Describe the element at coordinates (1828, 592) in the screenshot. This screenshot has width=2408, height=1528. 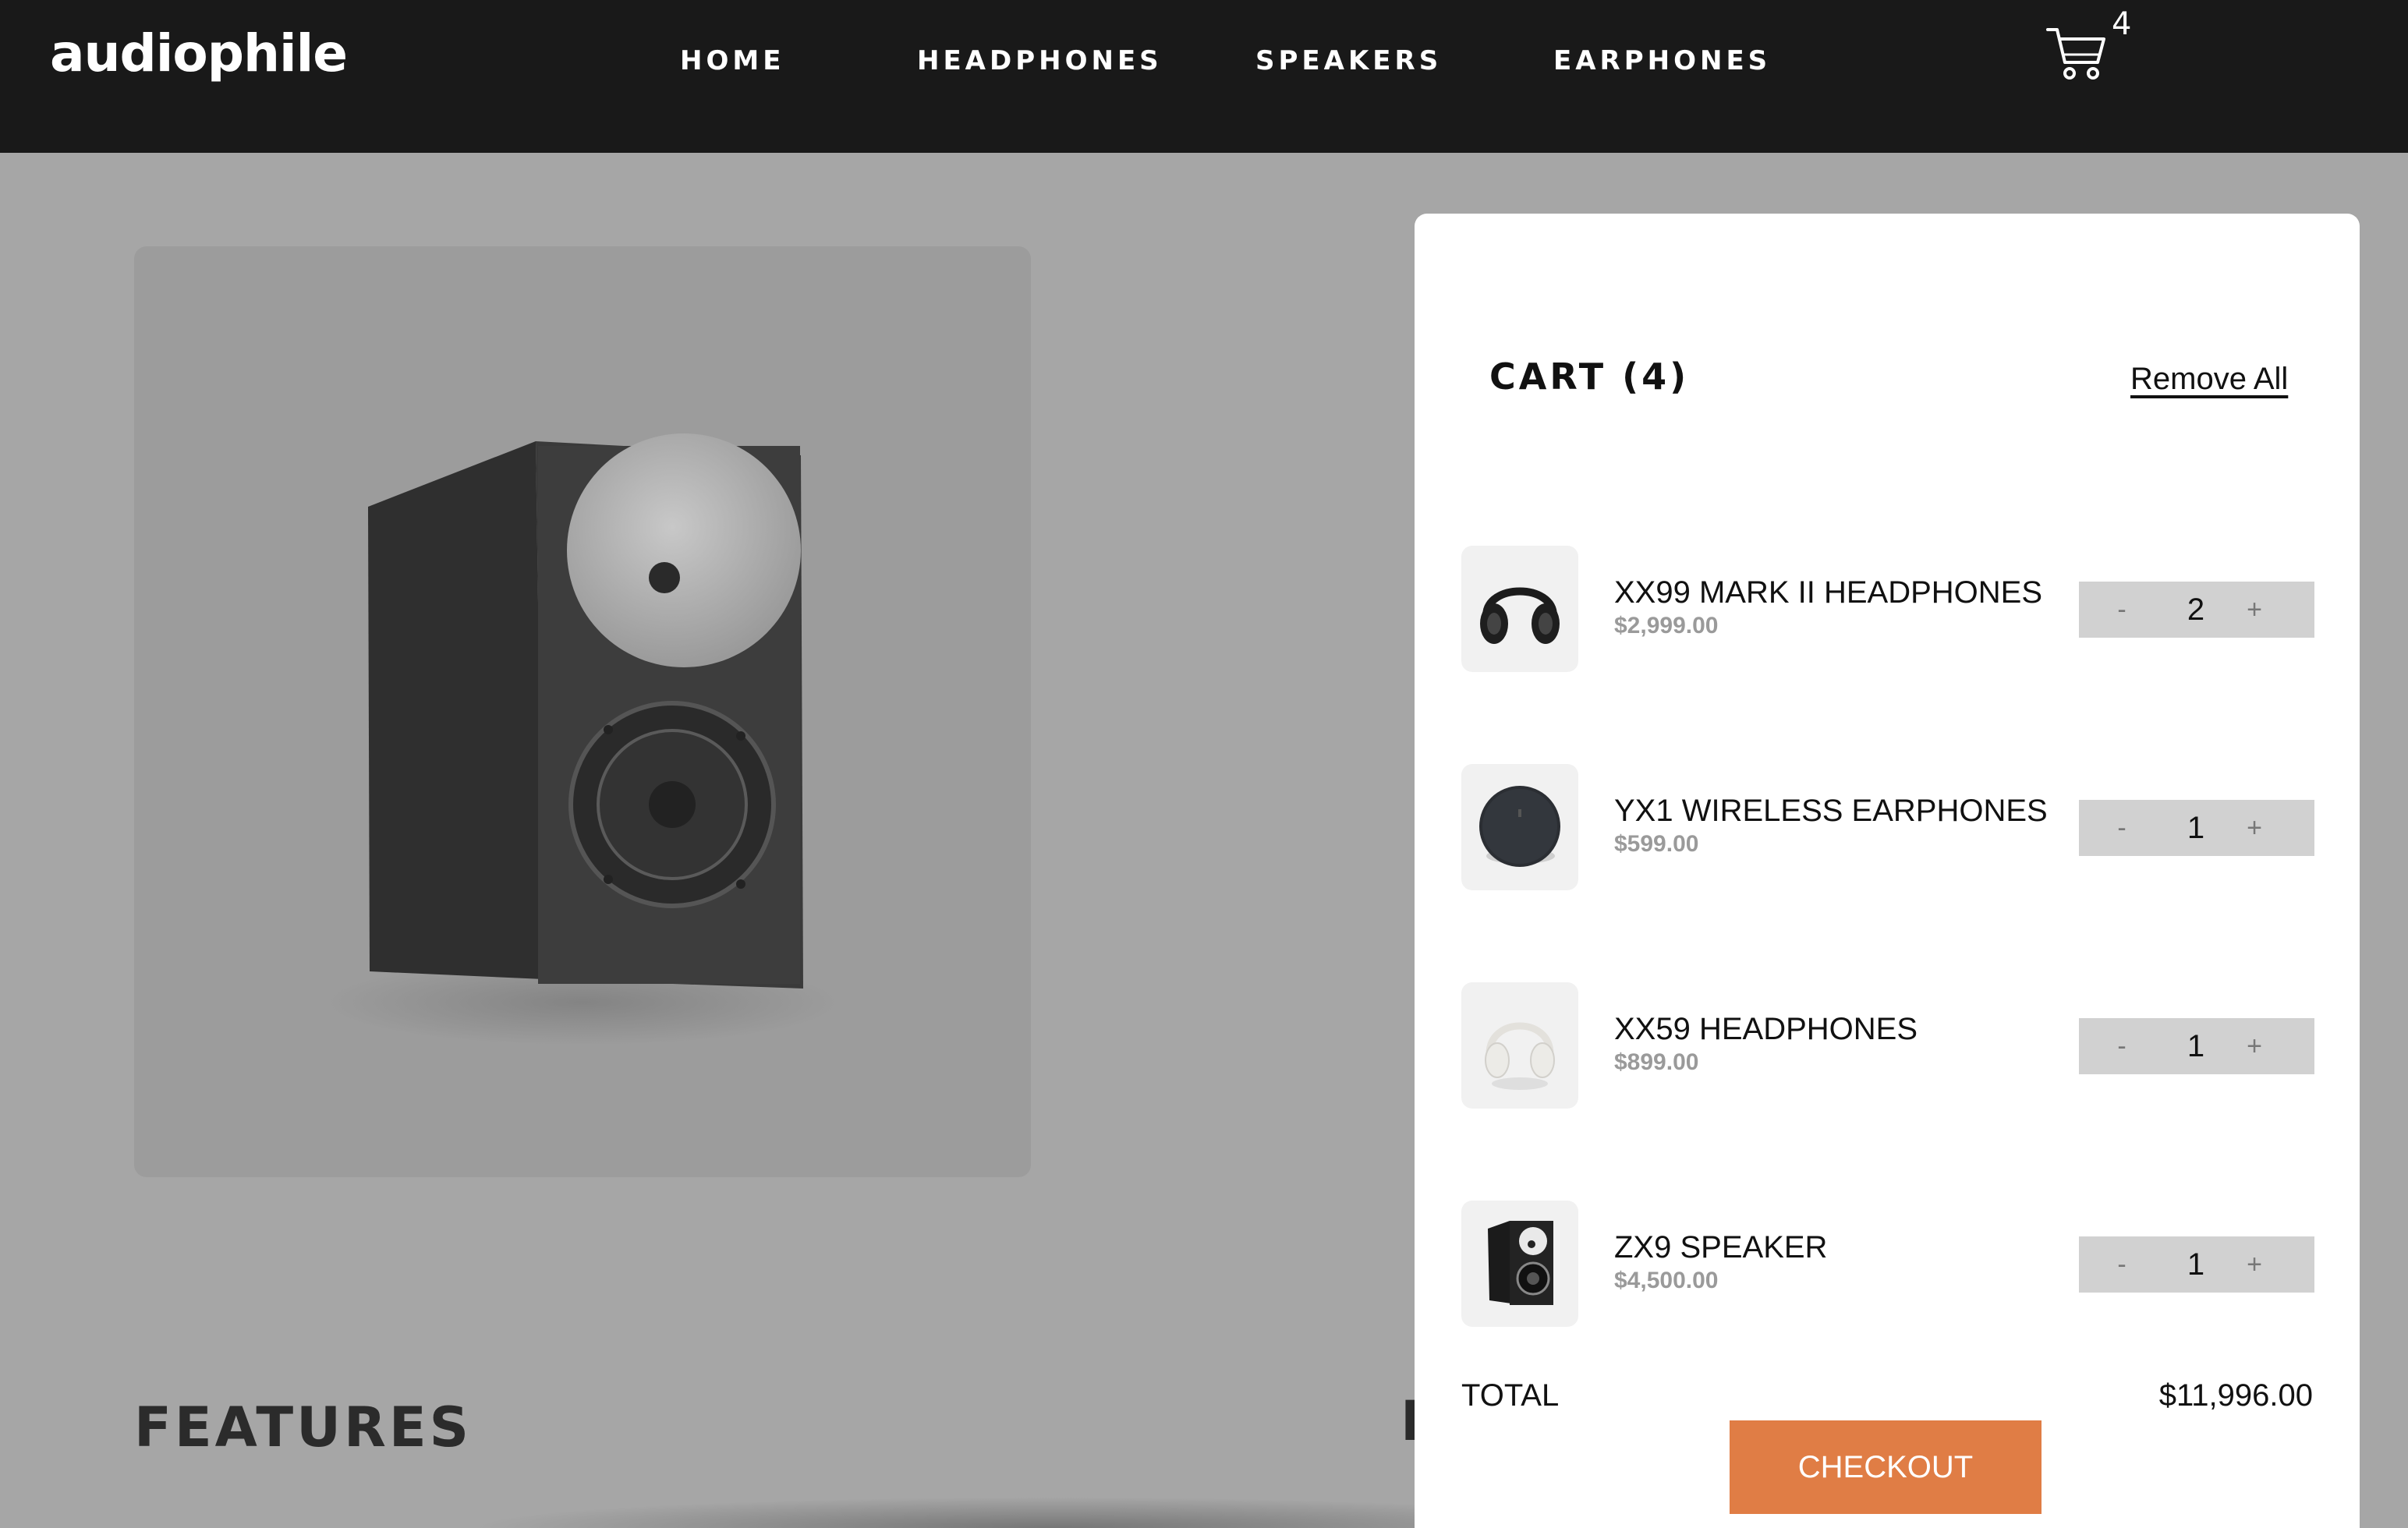
I see `item-name: XX99 MARK II HEADPHONES` at that location.